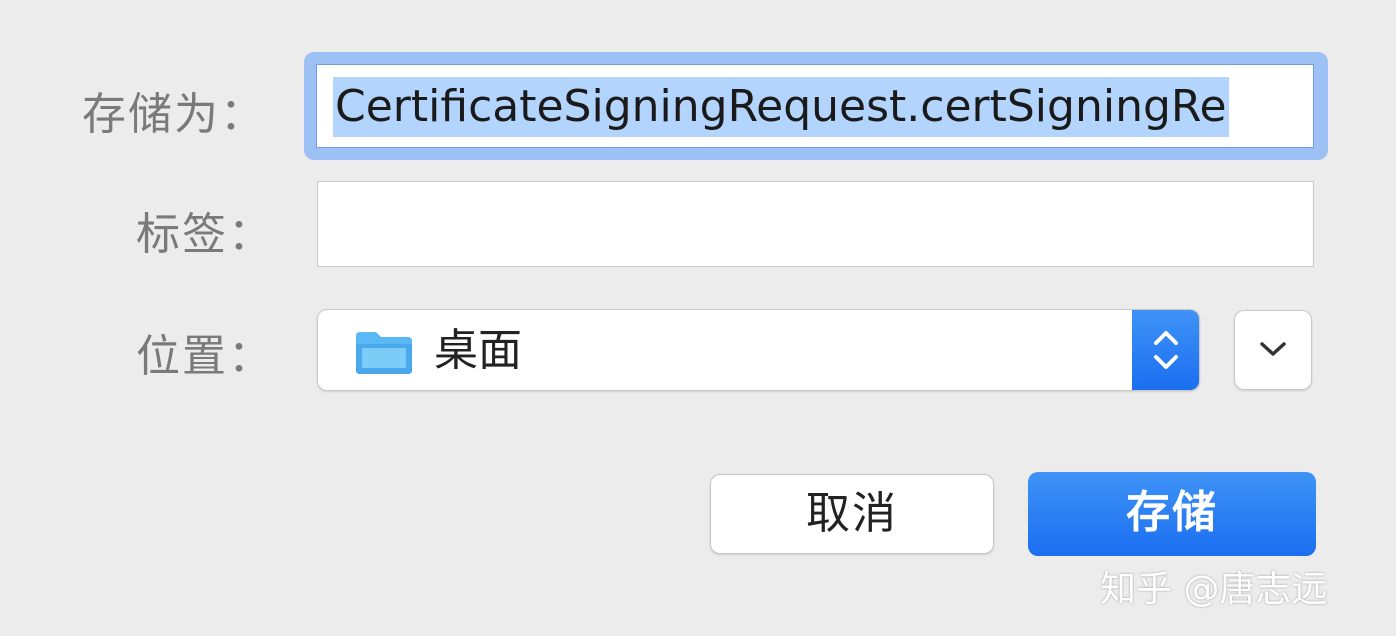 This screenshot has height=636, width=1396. Describe the element at coordinates (384, 352) in the screenshot. I see `folder-icon` at that location.